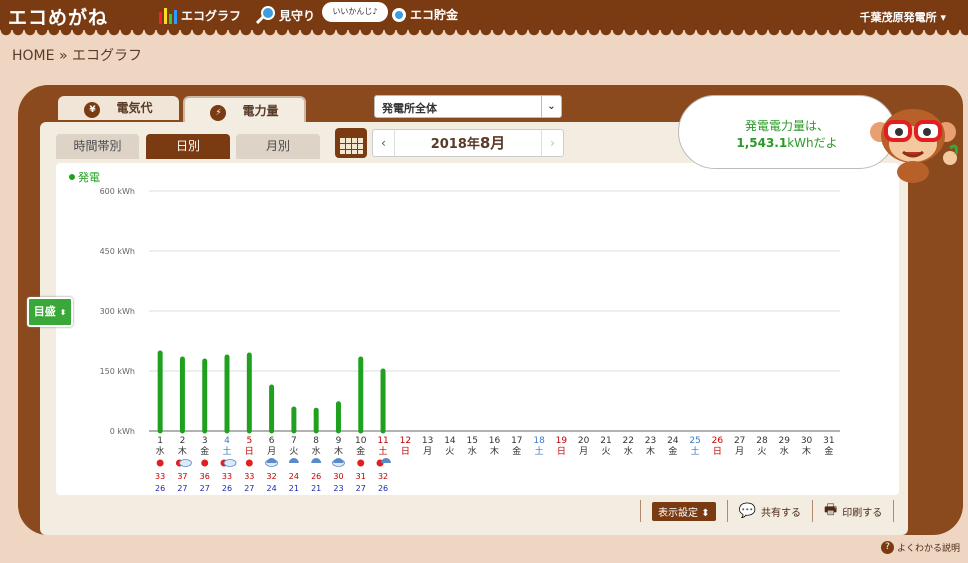  What do you see at coordinates (134, 108) in the screenshot?
I see `tab-cost-label: 電気代` at bounding box center [134, 108].